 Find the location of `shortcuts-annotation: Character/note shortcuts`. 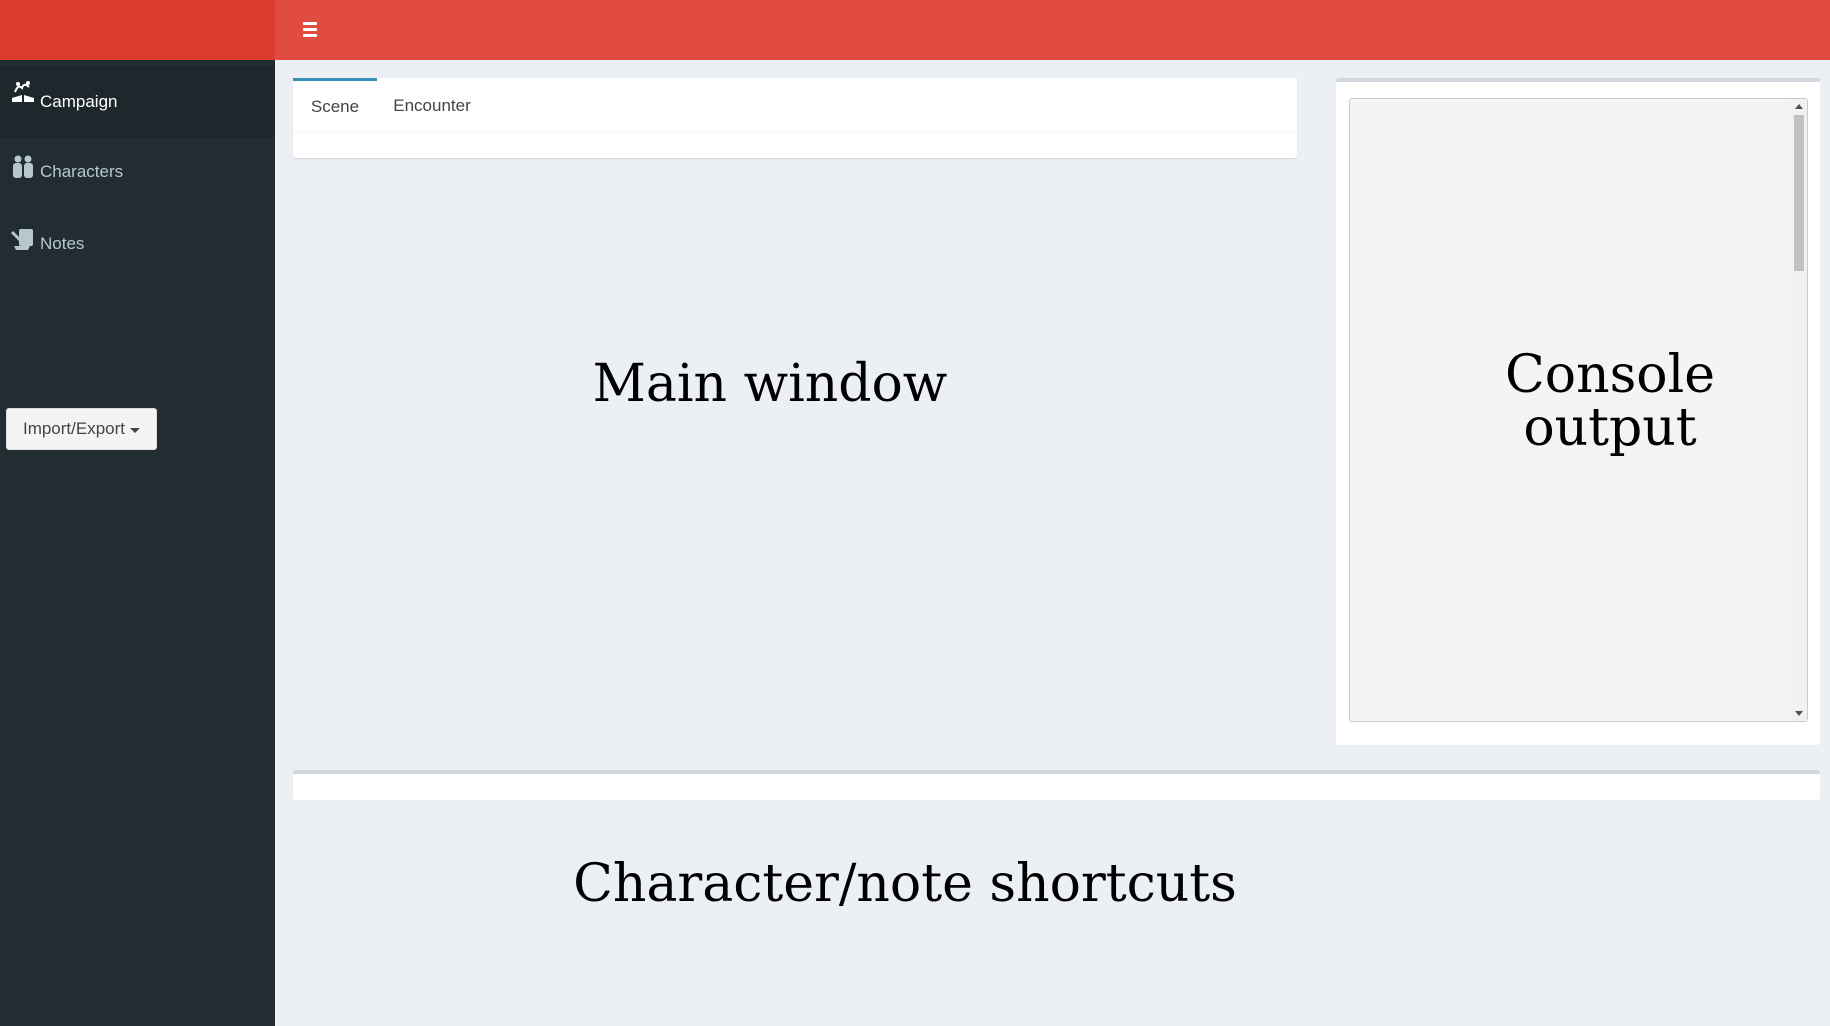

shortcuts-annotation: Character/note shortcuts is located at coordinates (905, 884).